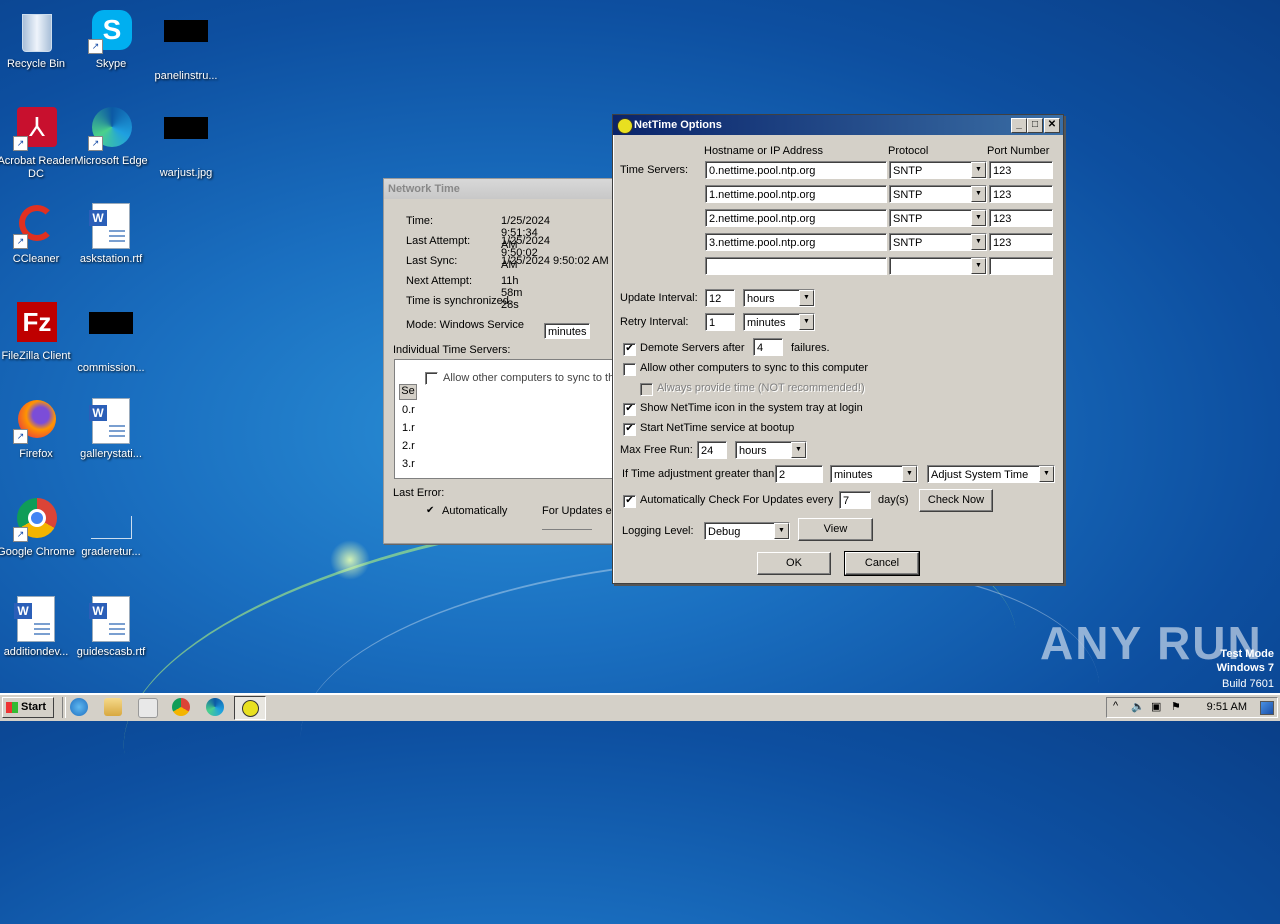 The height and width of the screenshot is (924, 1280). What do you see at coordinates (408, 446) in the screenshot?
I see `list-item: 2.r` at bounding box center [408, 446].